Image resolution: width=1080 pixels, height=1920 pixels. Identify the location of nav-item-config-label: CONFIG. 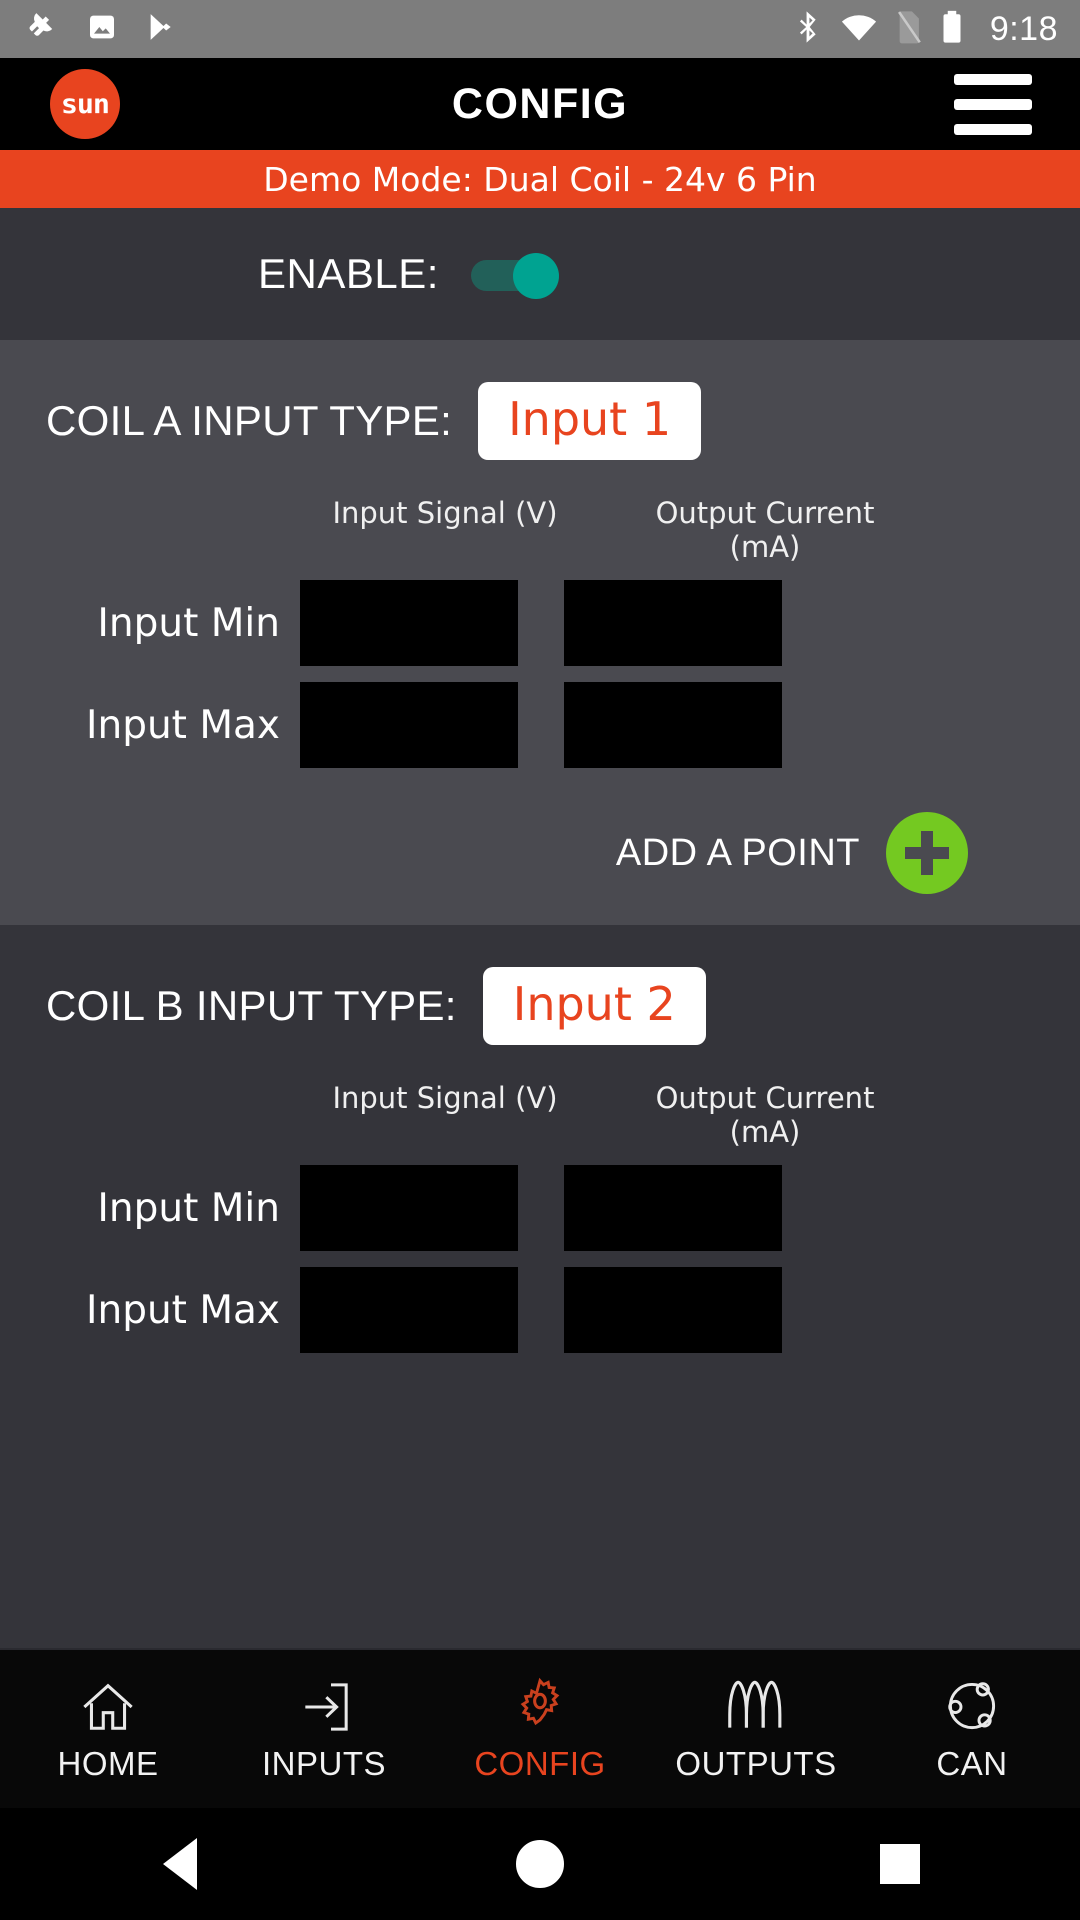
(540, 1763).